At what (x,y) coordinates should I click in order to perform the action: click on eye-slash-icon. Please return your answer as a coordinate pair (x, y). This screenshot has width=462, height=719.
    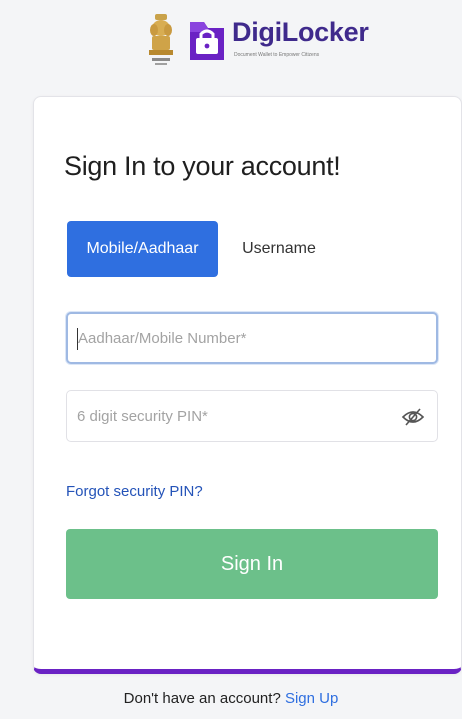
    Looking at the image, I should click on (413, 417).